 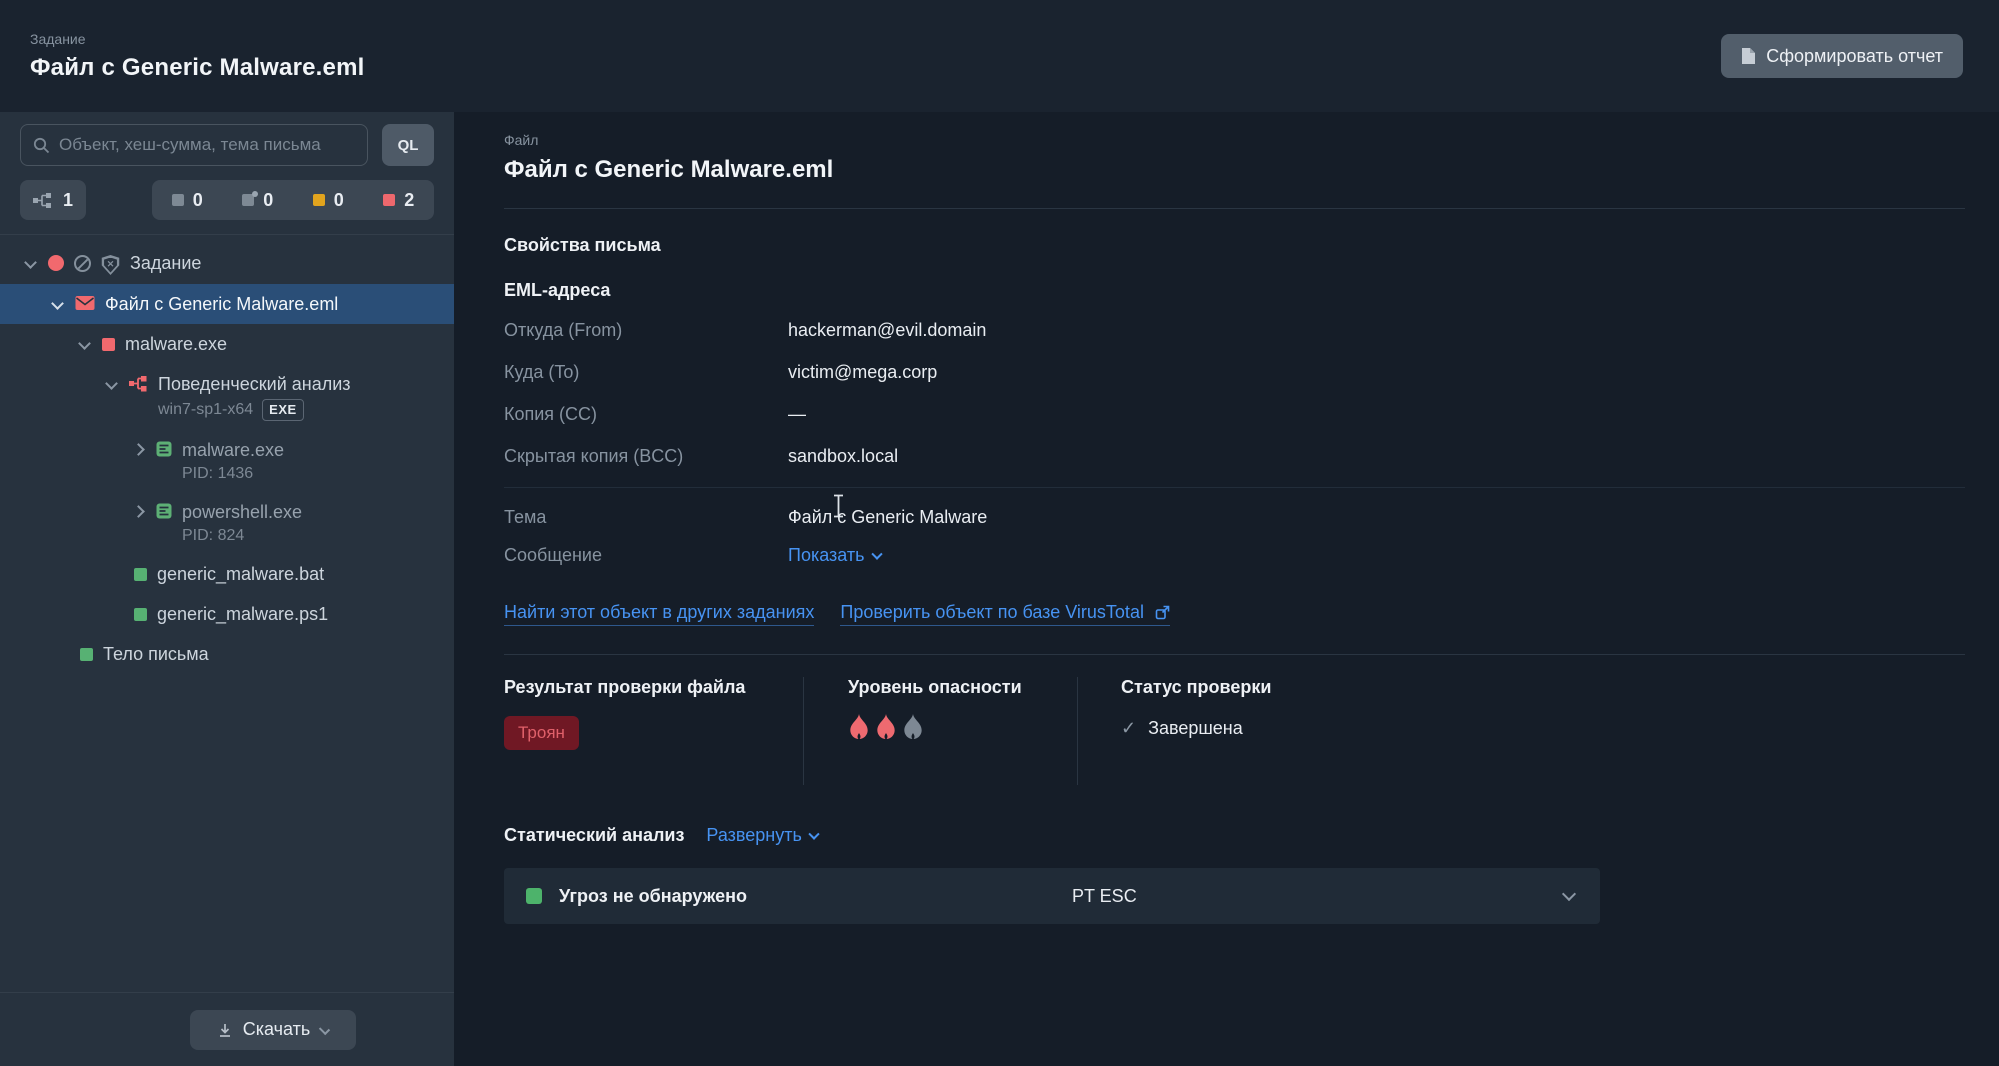 I want to click on severity-counter-dangerous: 2, so click(x=398, y=200).